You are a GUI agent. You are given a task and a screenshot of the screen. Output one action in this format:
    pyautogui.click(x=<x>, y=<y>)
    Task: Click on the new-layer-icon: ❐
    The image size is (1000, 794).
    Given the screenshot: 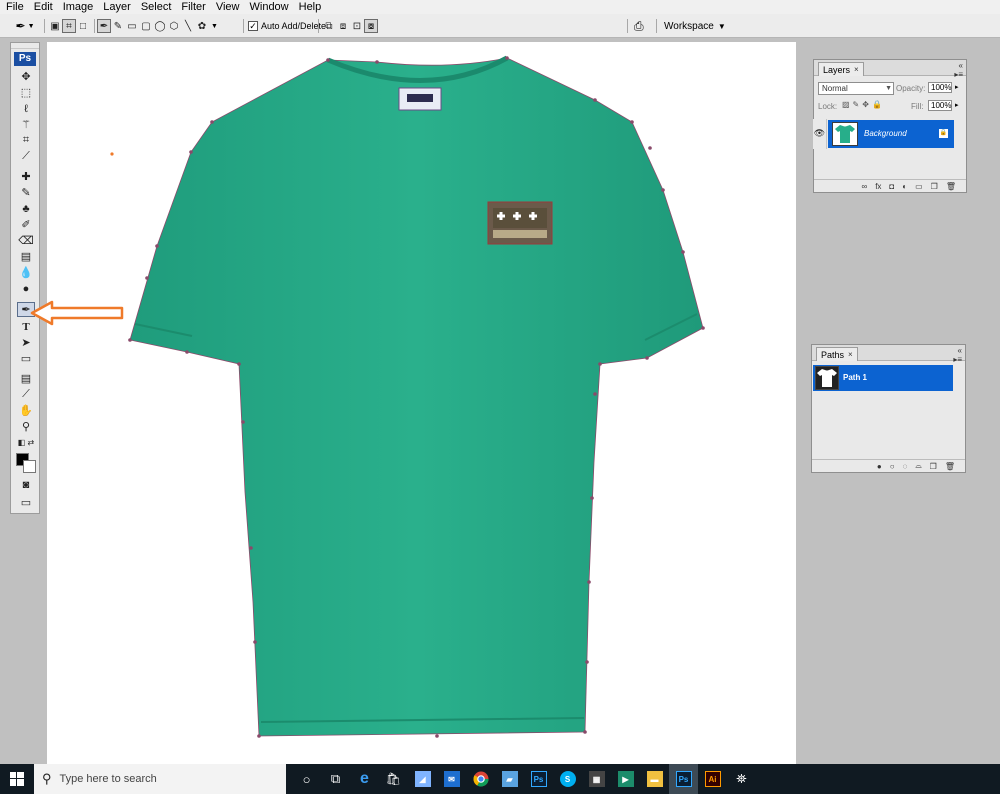 What is the action you would take?
    pyautogui.click(x=934, y=186)
    